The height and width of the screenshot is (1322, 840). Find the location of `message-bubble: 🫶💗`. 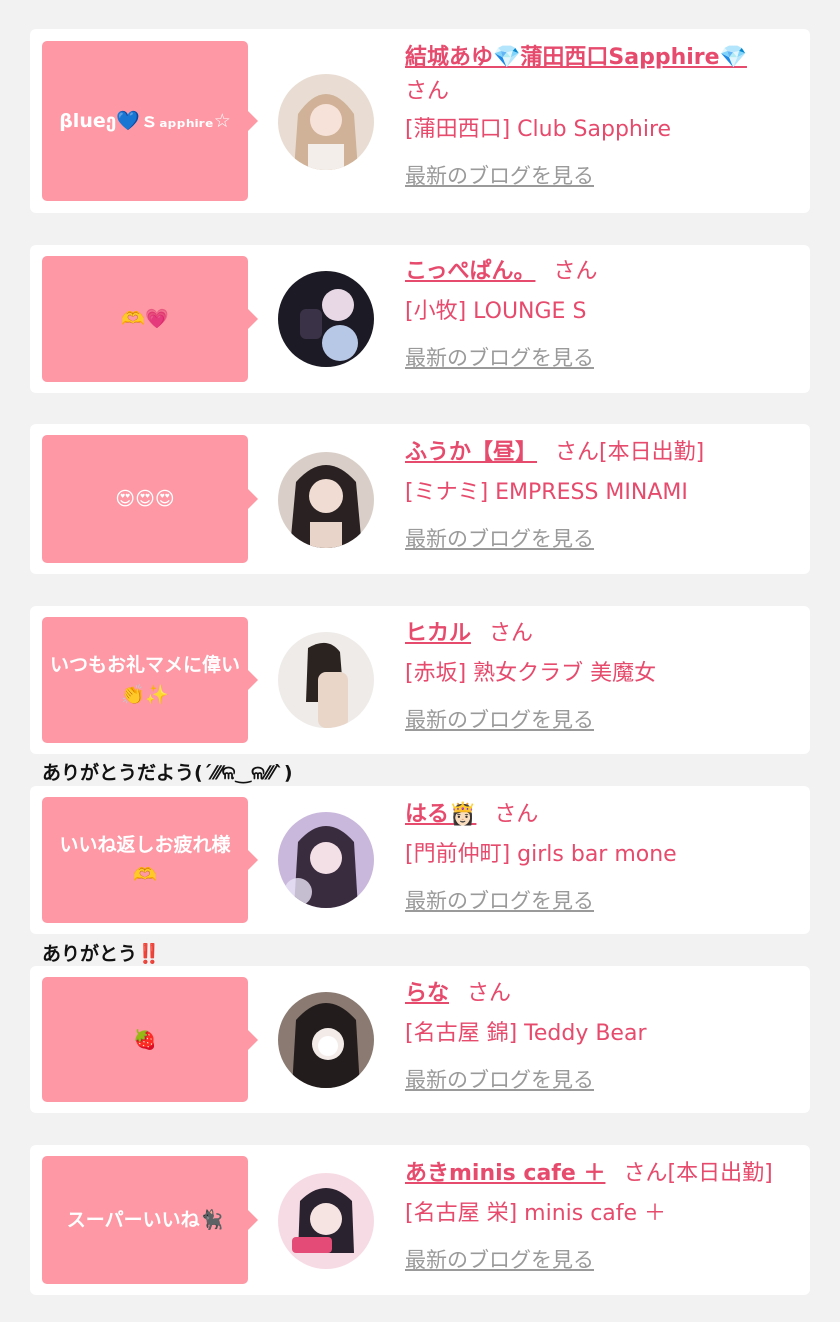

message-bubble: 🫶💗 is located at coordinates (150, 319).